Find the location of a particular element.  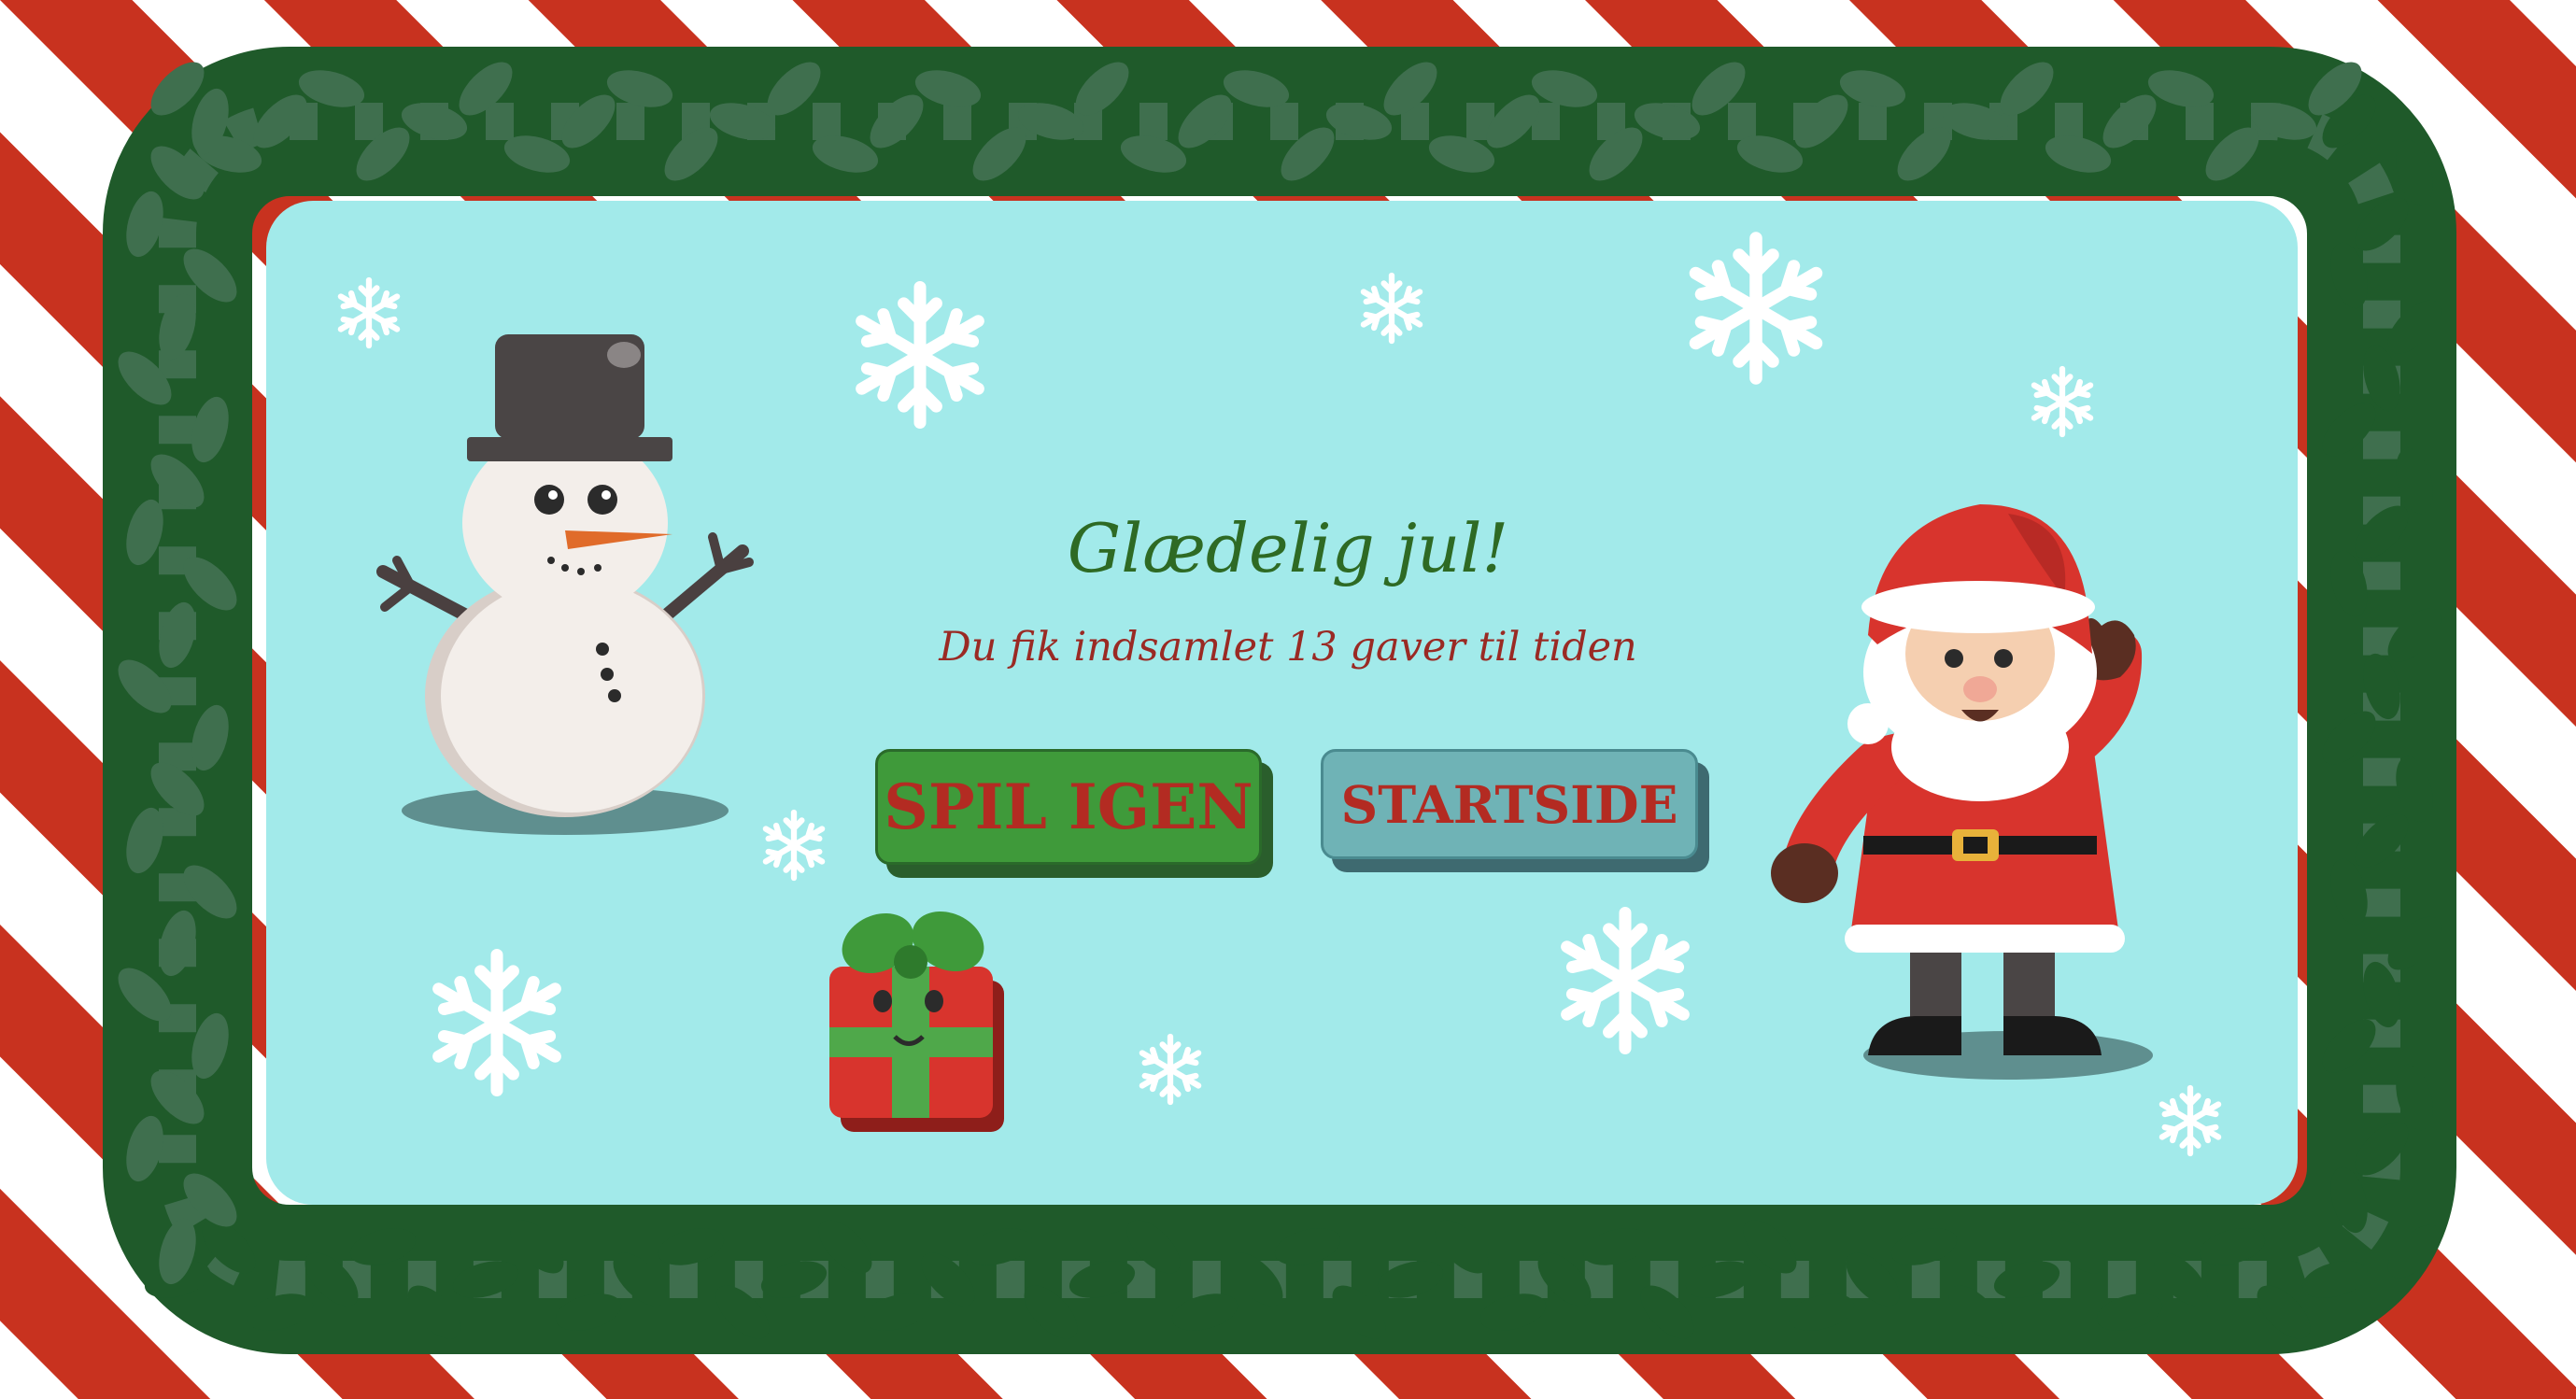

result-message: Du fik indsamlet 13 gaver til tiden is located at coordinates (1288, 647).